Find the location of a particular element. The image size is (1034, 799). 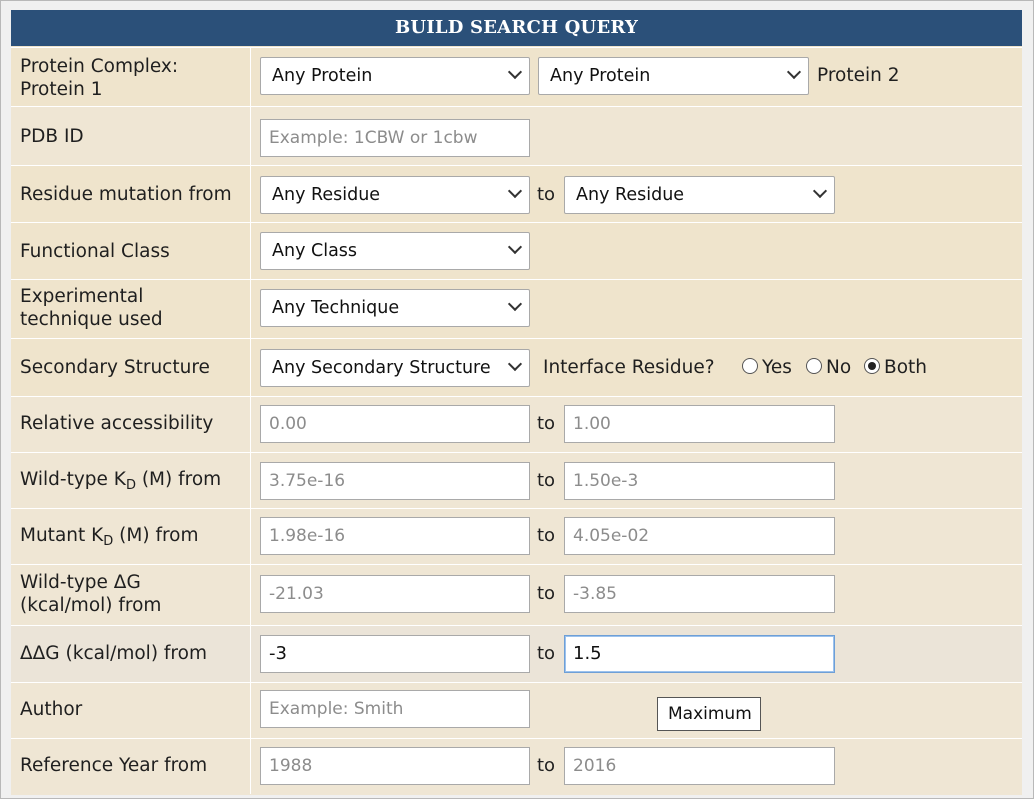

functional-class-value: Any Class is located at coordinates (315, 251).